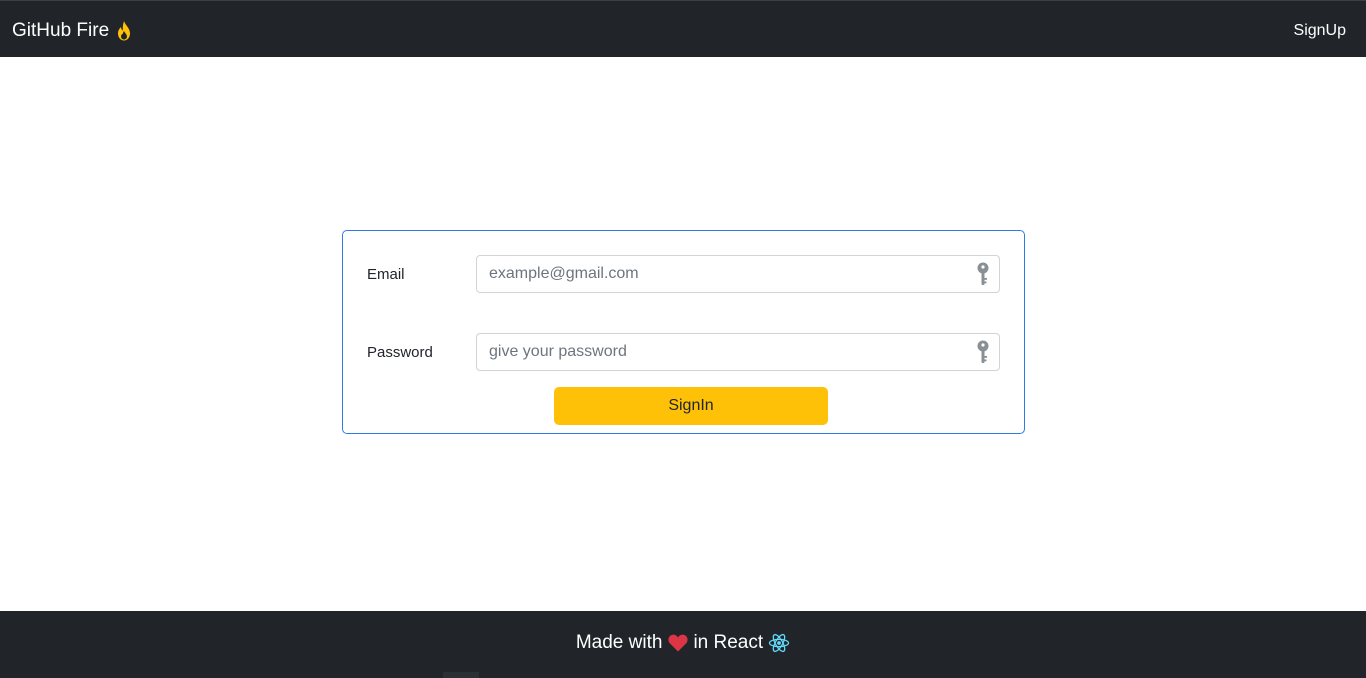 The width and height of the screenshot is (1366, 678). I want to click on email-input, so click(738, 274).